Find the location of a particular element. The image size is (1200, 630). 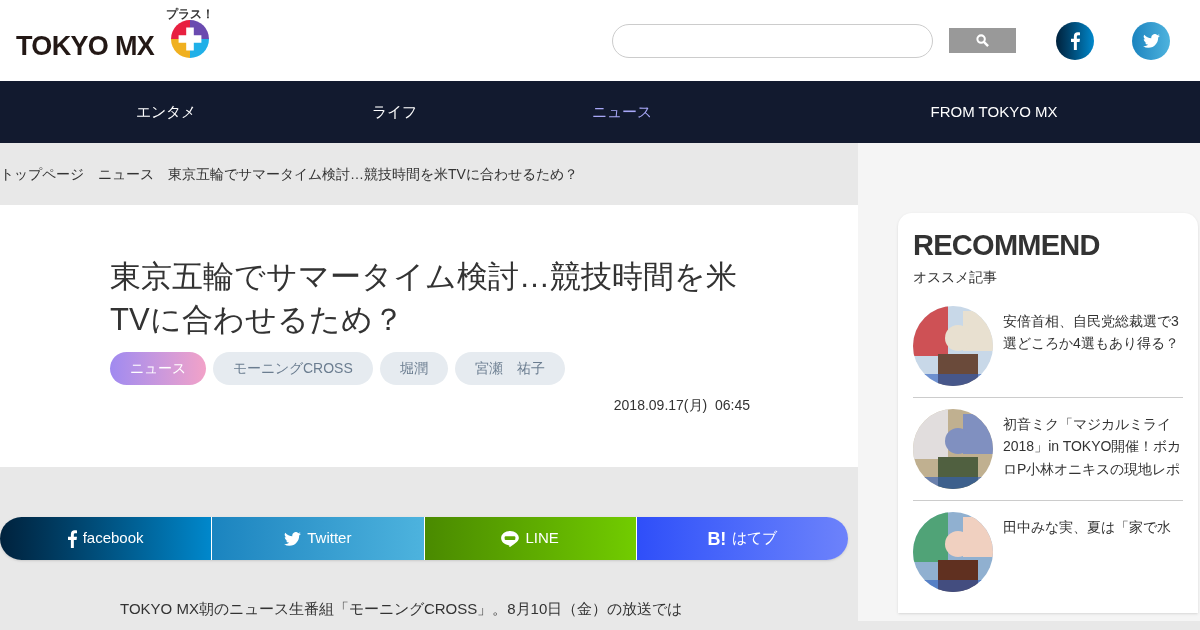

speech-bubble-icon is located at coordinates (510, 538).